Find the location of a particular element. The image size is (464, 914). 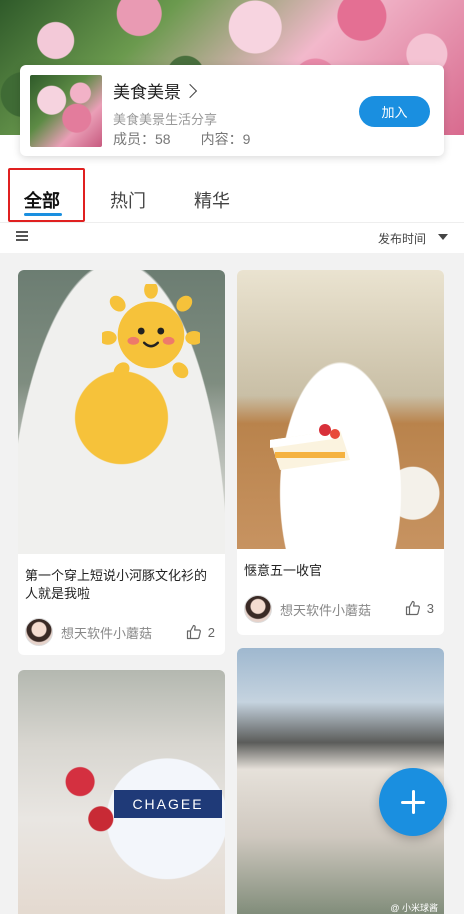

like-count: 3 is located at coordinates (430, 608).